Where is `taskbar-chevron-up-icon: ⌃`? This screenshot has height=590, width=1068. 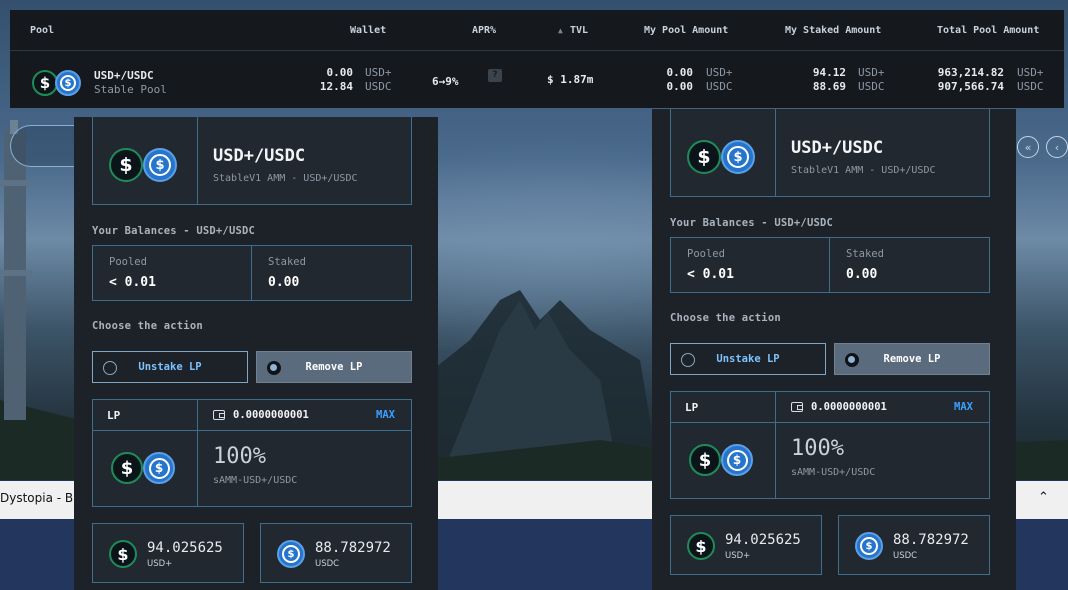 taskbar-chevron-up-icon: ⌃ is located at coordinates (1043, 497).